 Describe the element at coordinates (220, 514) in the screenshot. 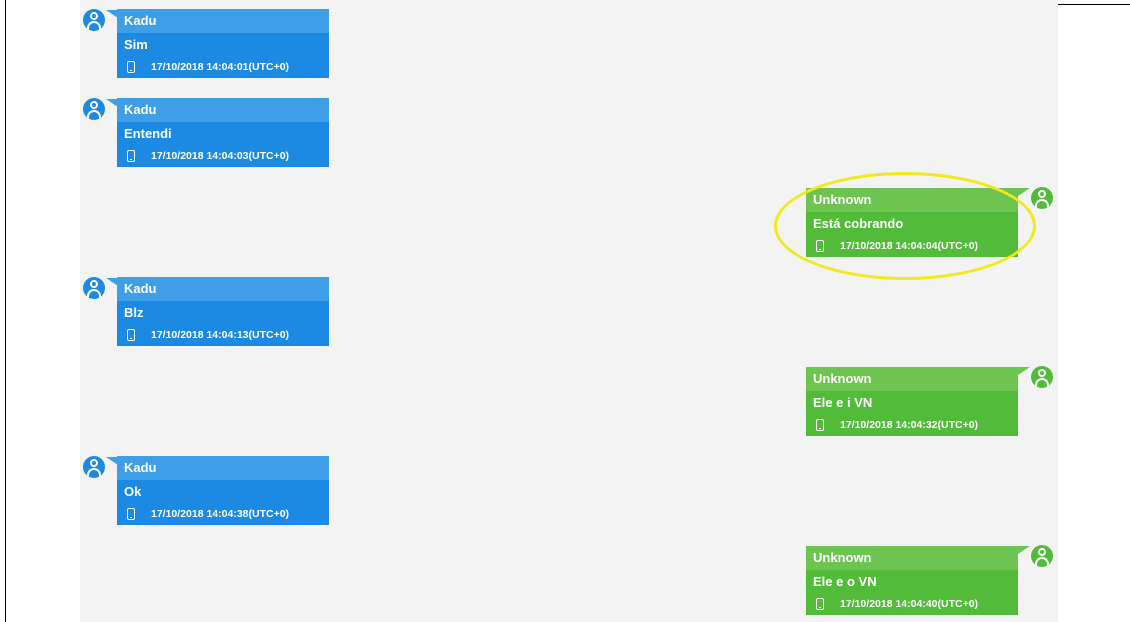

I see `message-timestamp: 17/10/2018 14:04:38(UTC+0)` at that location.